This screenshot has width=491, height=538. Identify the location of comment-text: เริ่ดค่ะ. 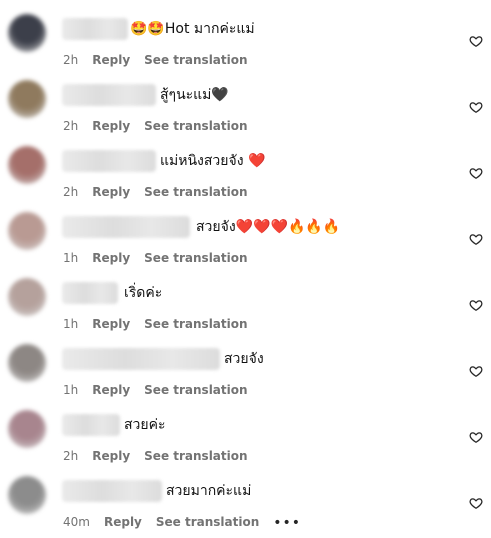
(143, 293).